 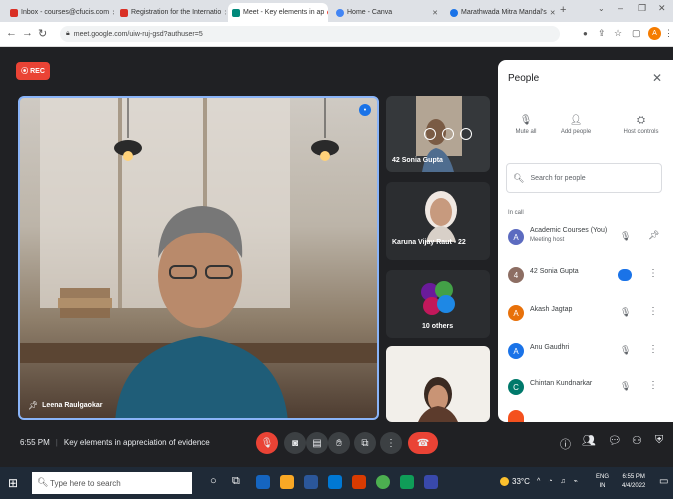 I want to click on present-button: ⧉, so click(x=365, y=443).